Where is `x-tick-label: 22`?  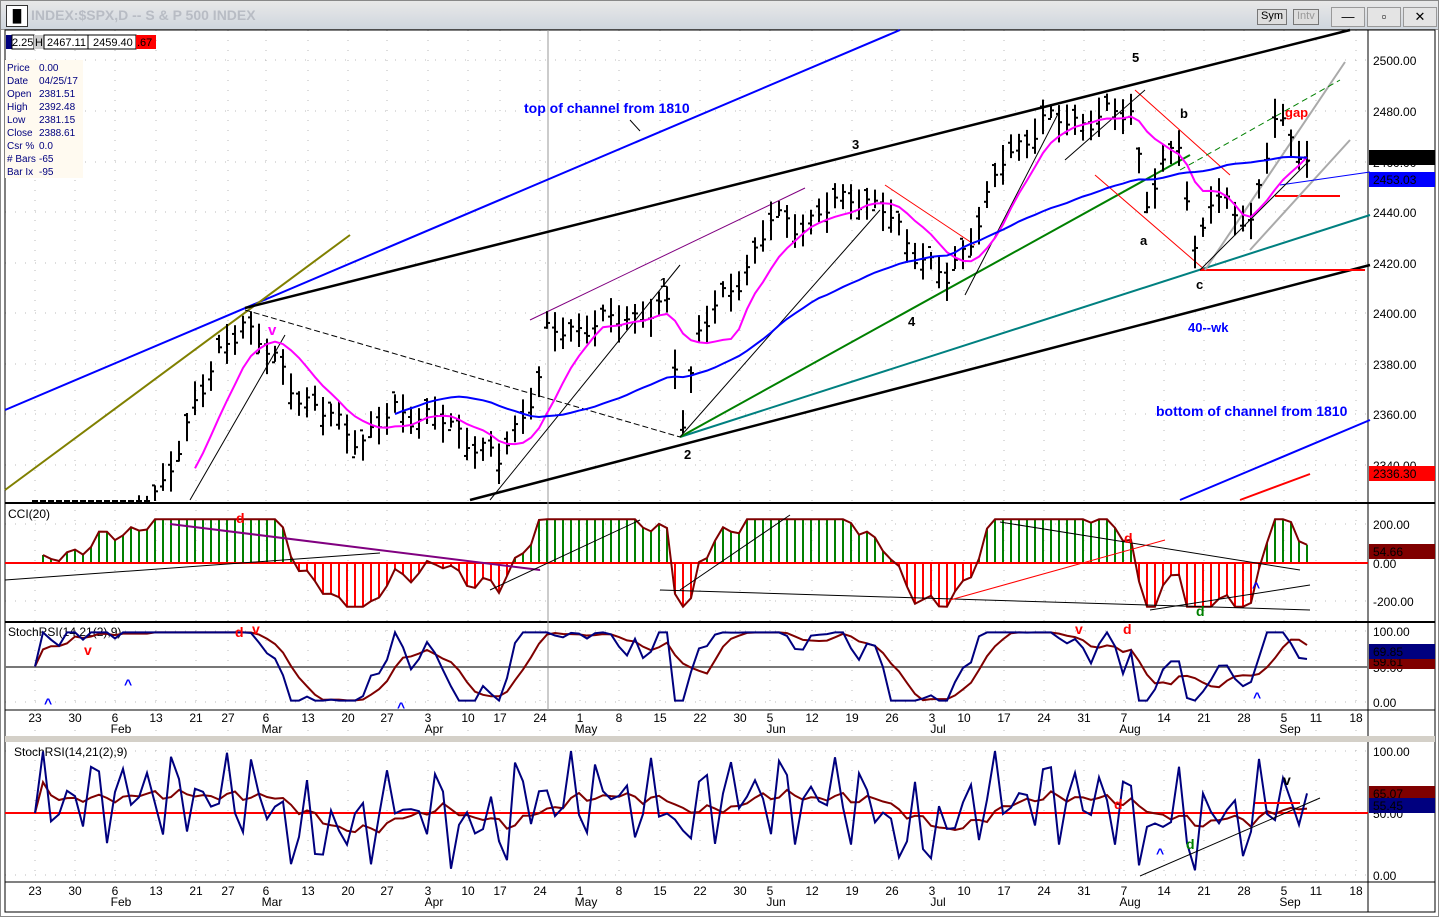 x-tick-label: 22 is located at coordinates (700, 891).